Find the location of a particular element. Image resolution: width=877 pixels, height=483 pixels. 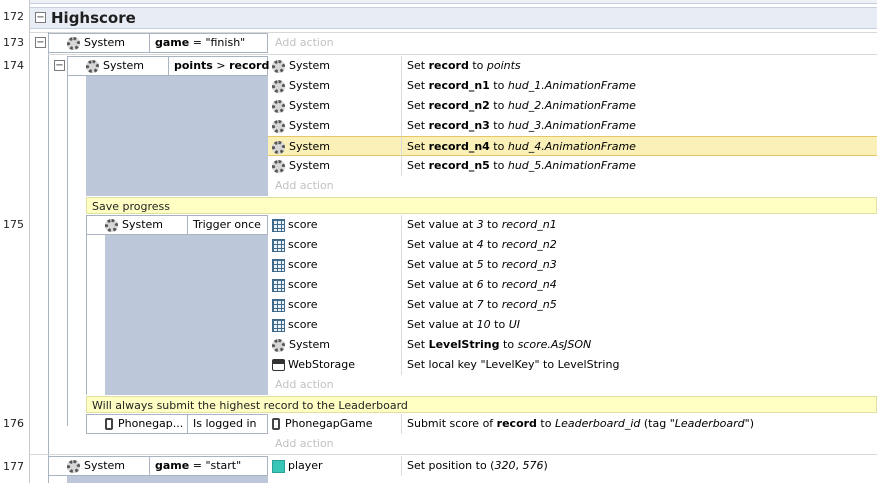

action-text-part: 7 is located at coordinates (480, 304).